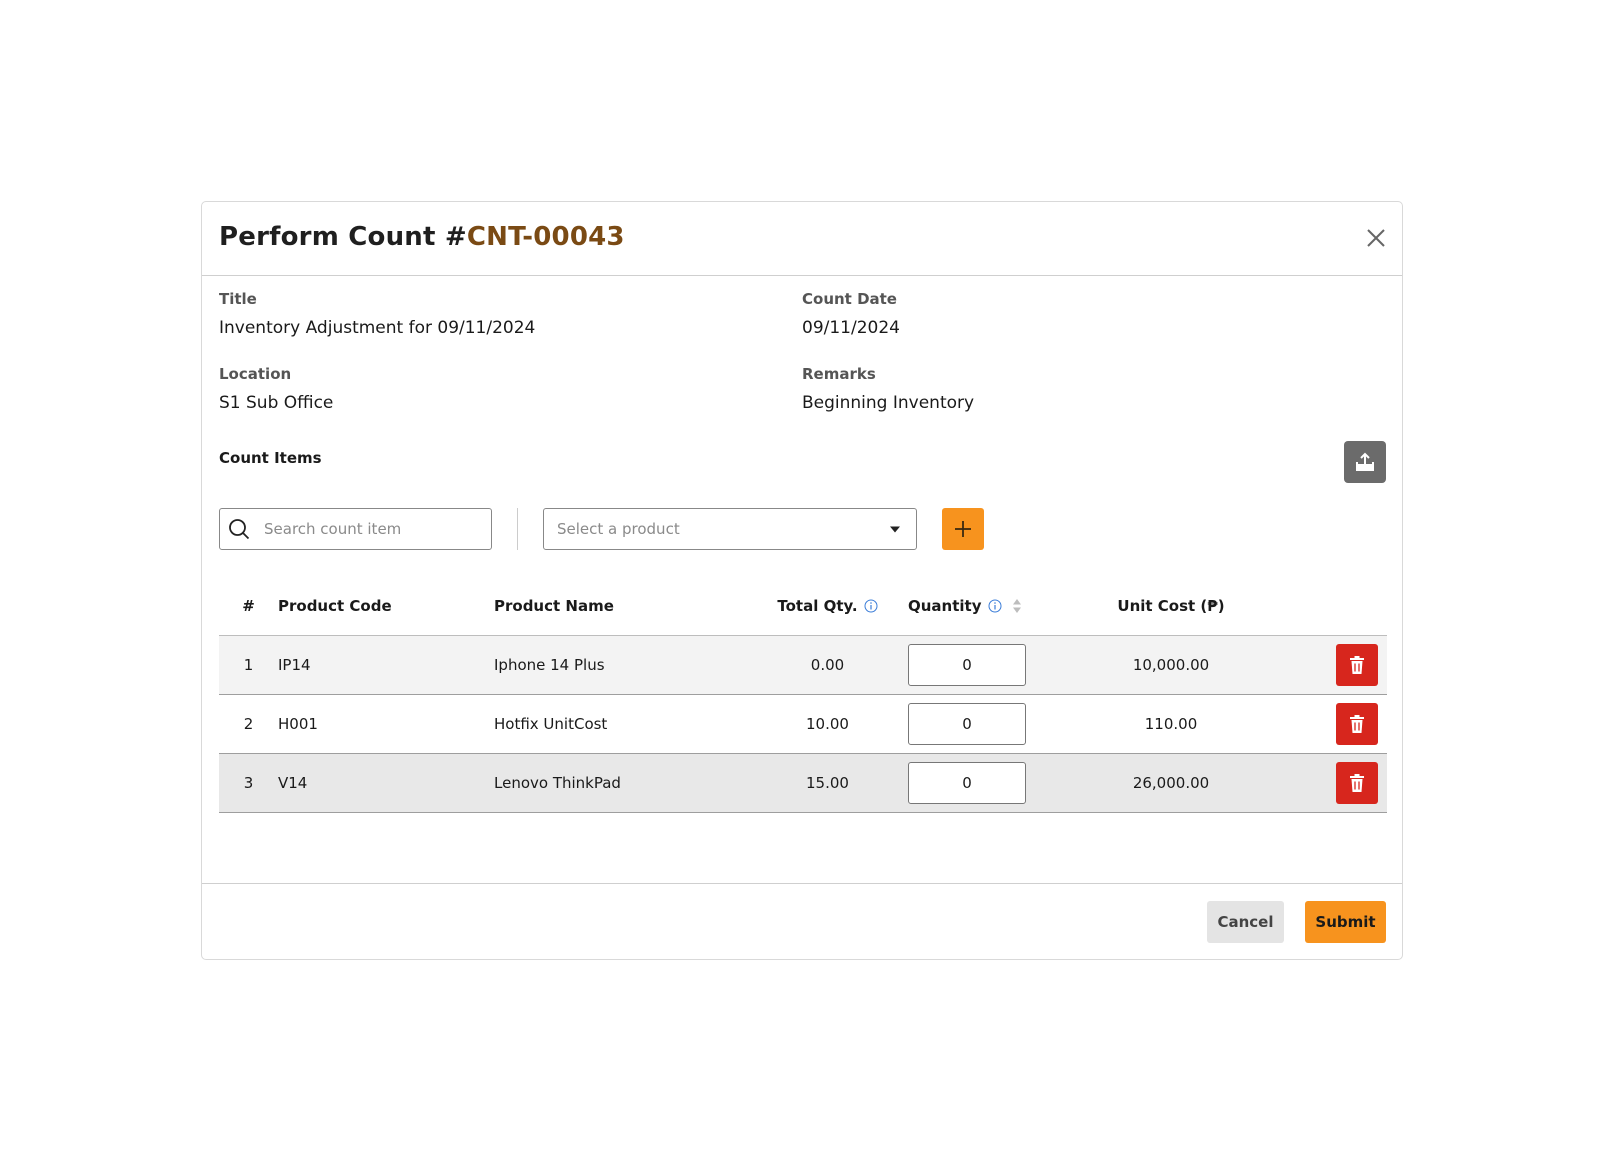 The image size is (1600, 1158). What do you see at coordinates (270, 458) in the screenshot?
I see `count-items-title: Count Items` at bounding box center [270, 458].